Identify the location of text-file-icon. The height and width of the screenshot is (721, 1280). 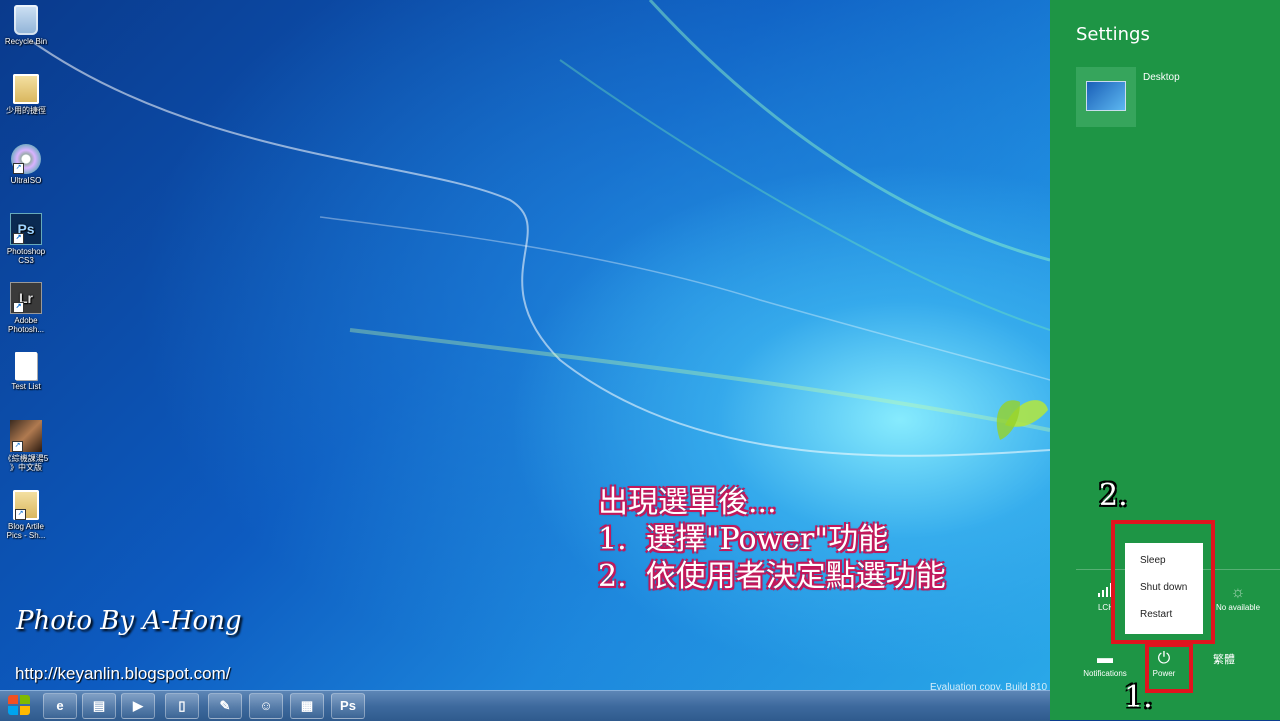
(26, 366).